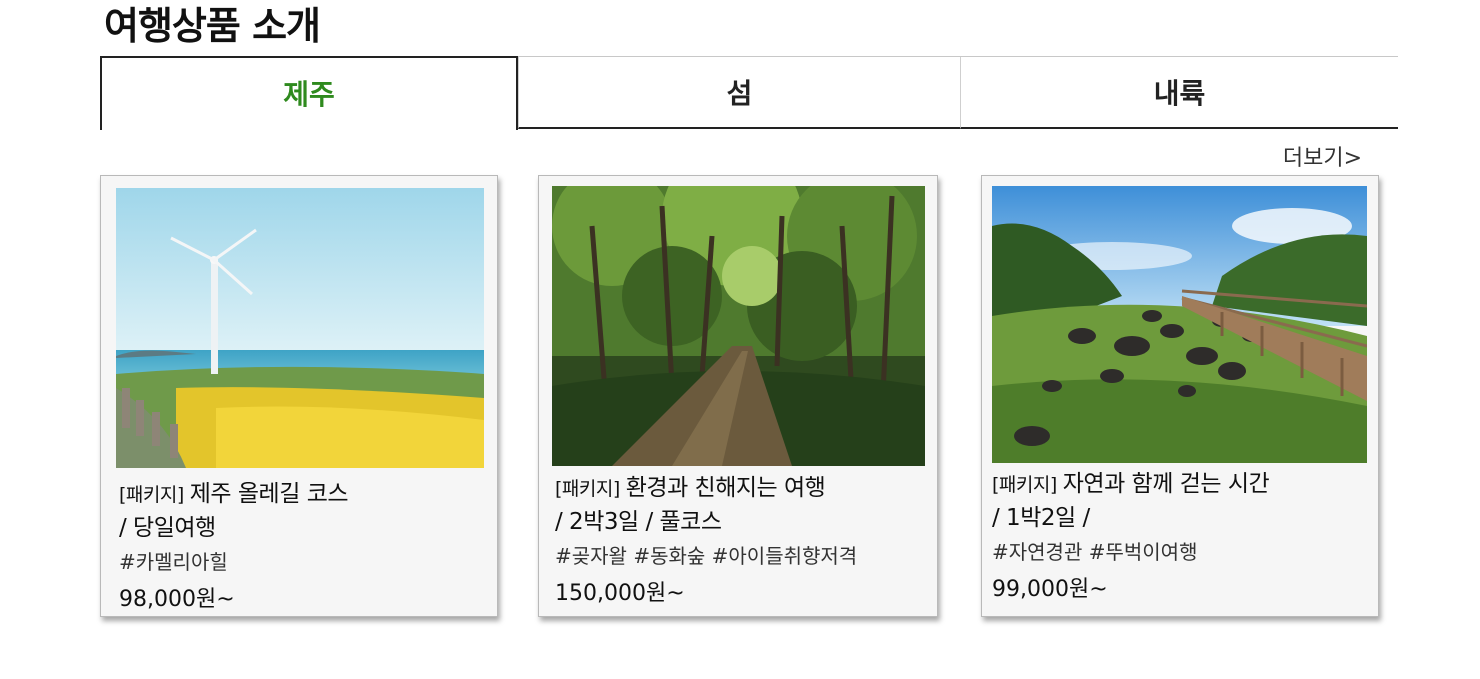  I want to click on product-title: [패키지] 제주 올레길 코스, so click(304, 495).